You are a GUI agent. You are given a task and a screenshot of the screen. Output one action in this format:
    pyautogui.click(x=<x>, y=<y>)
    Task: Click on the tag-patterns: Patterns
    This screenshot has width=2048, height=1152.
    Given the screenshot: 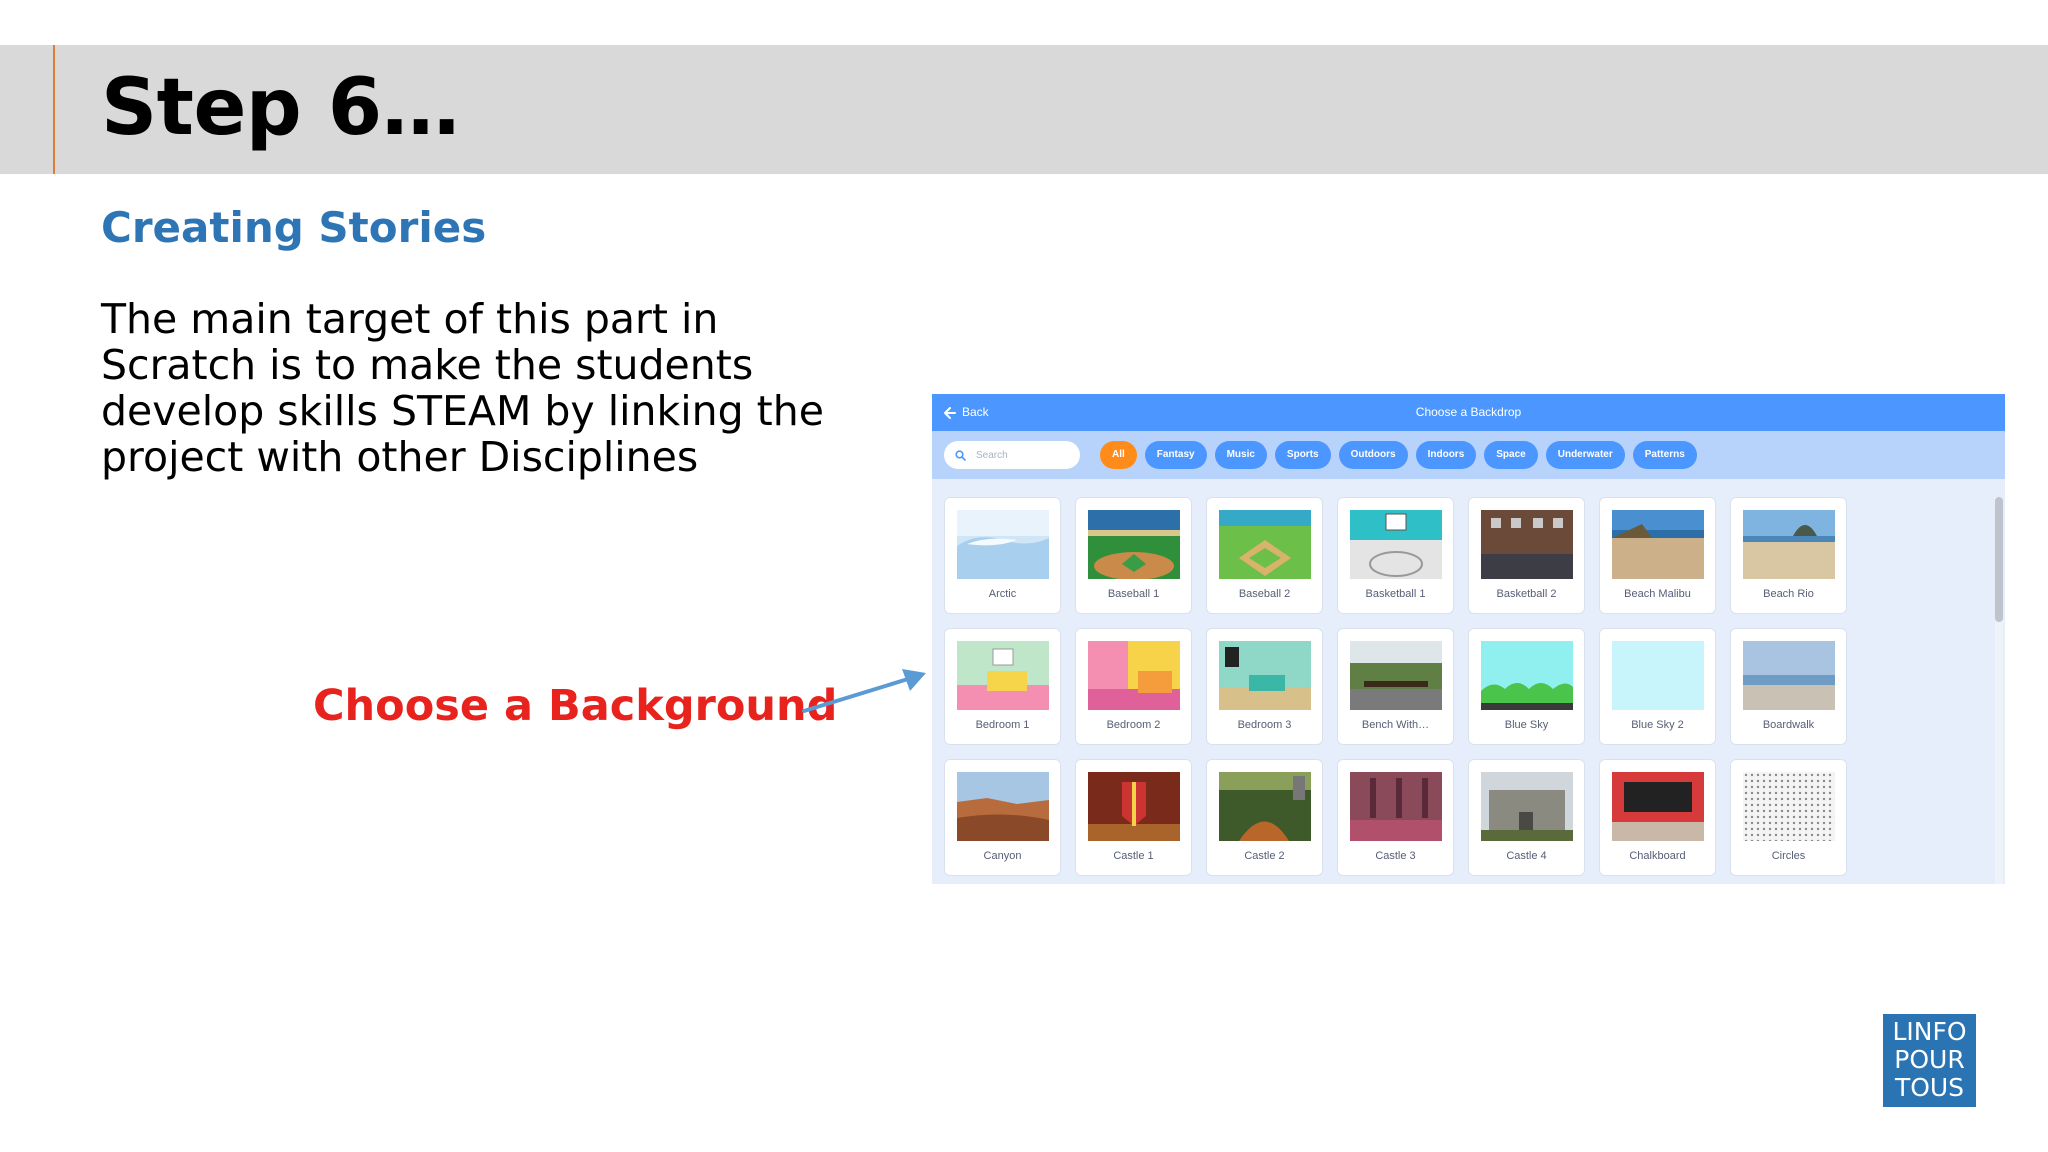 What is the action you would take?
    pyautogui.click(x=1664, y=455)
    